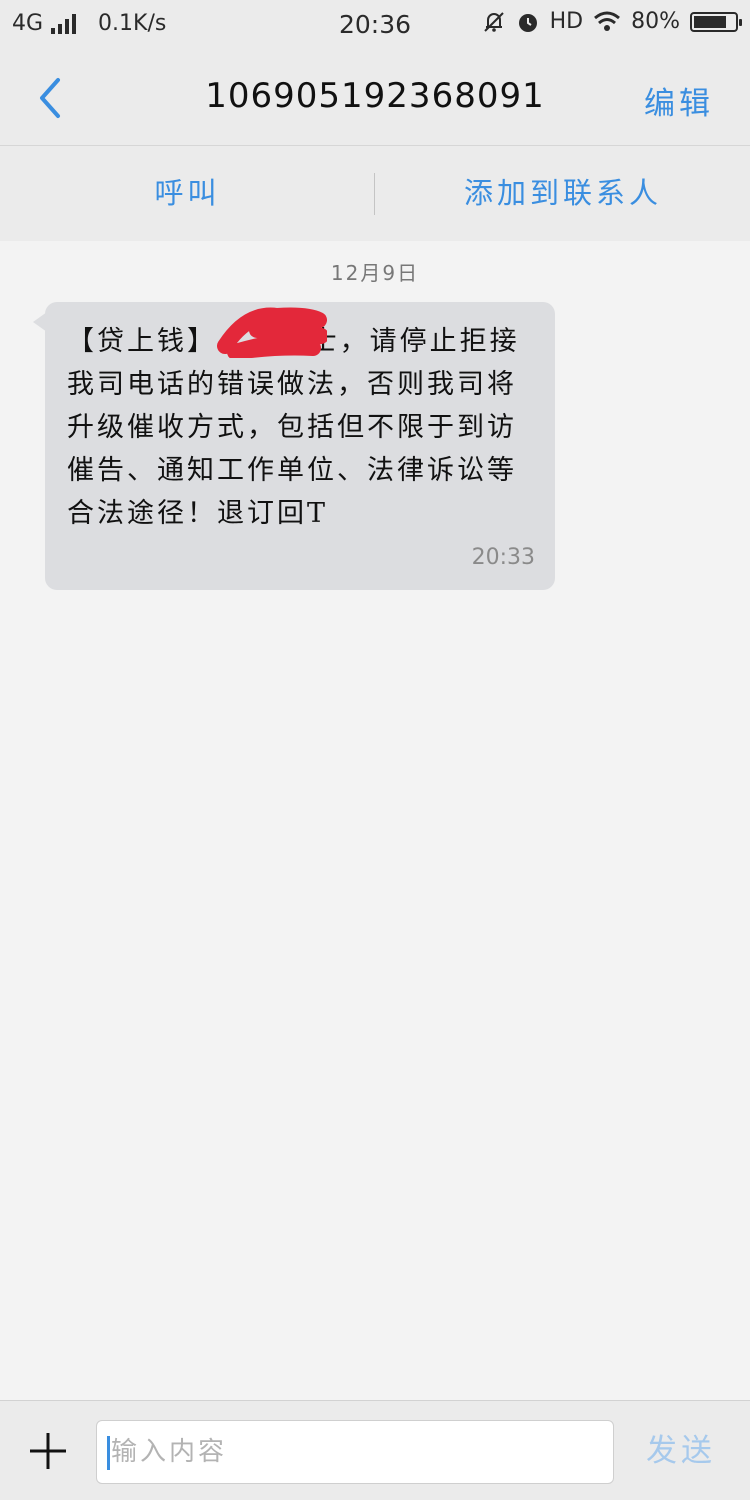 The width and height of the screenshot is (750, 1500). What do you see at coordinates (40, 322) in the screenshot?
I see `bubble-tail` at bounding box center [40, 322].